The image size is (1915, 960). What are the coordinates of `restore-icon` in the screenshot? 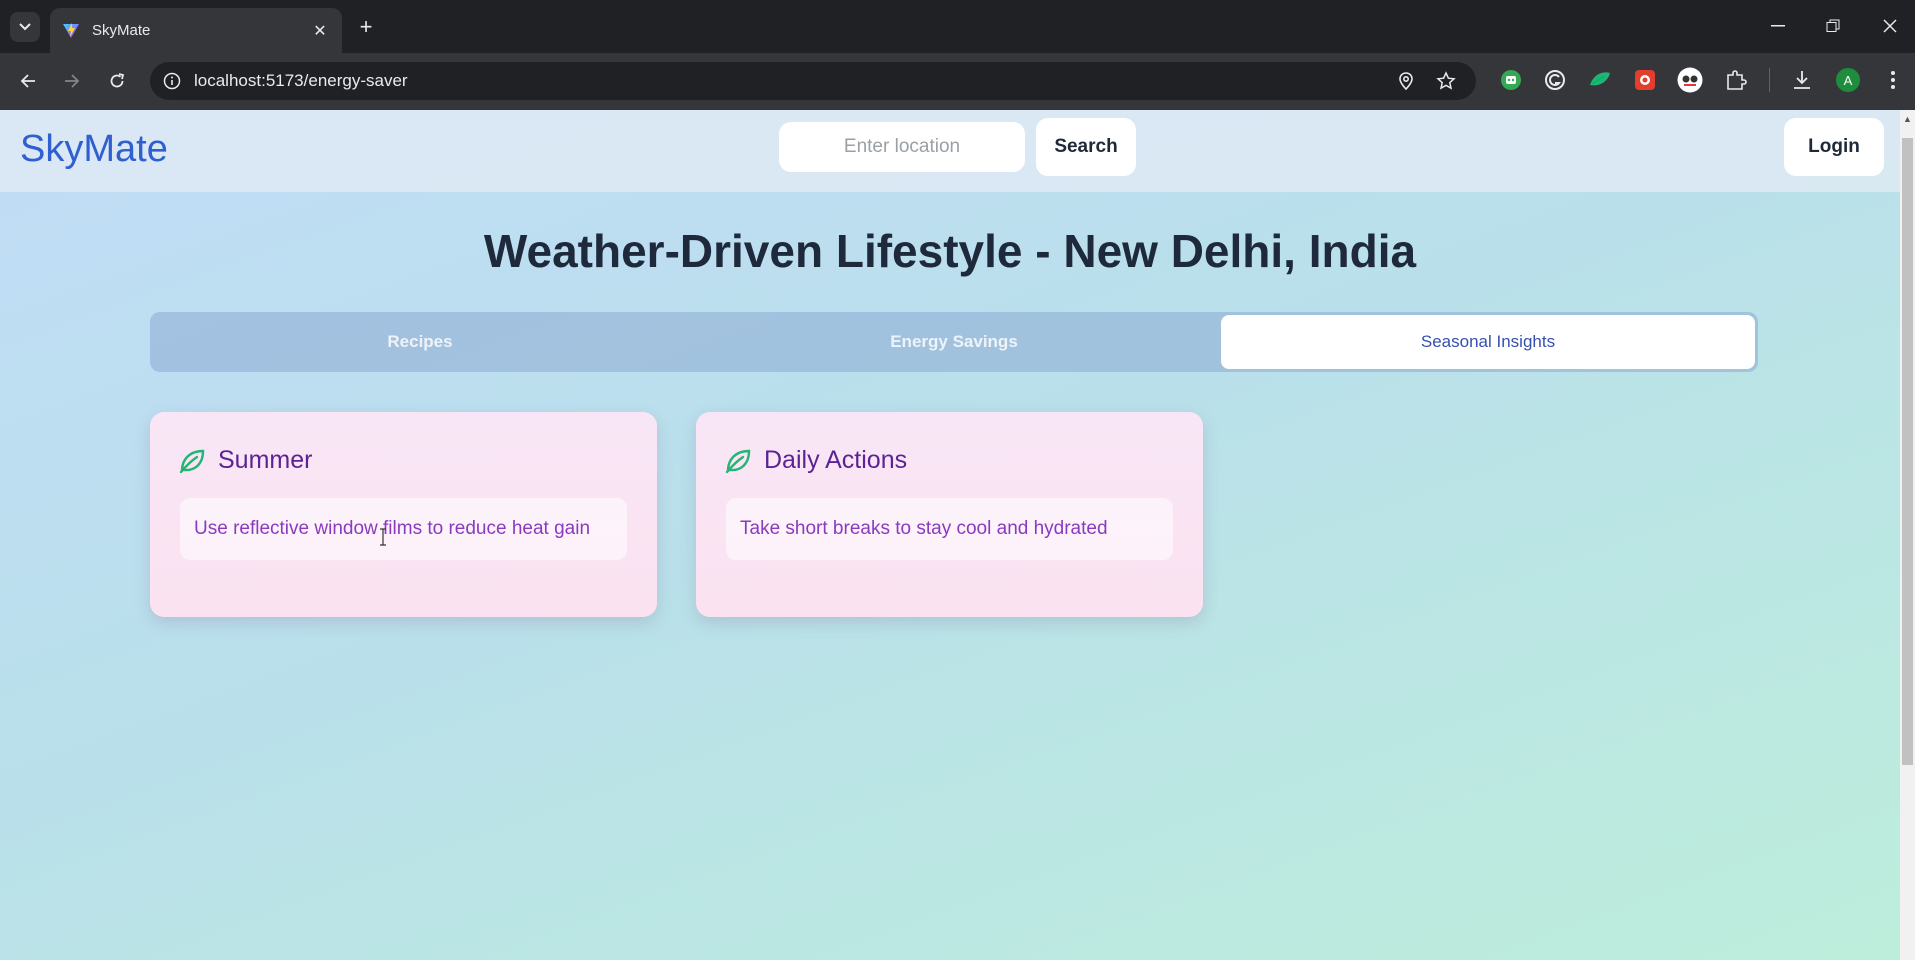 It's located at (1833, 25).